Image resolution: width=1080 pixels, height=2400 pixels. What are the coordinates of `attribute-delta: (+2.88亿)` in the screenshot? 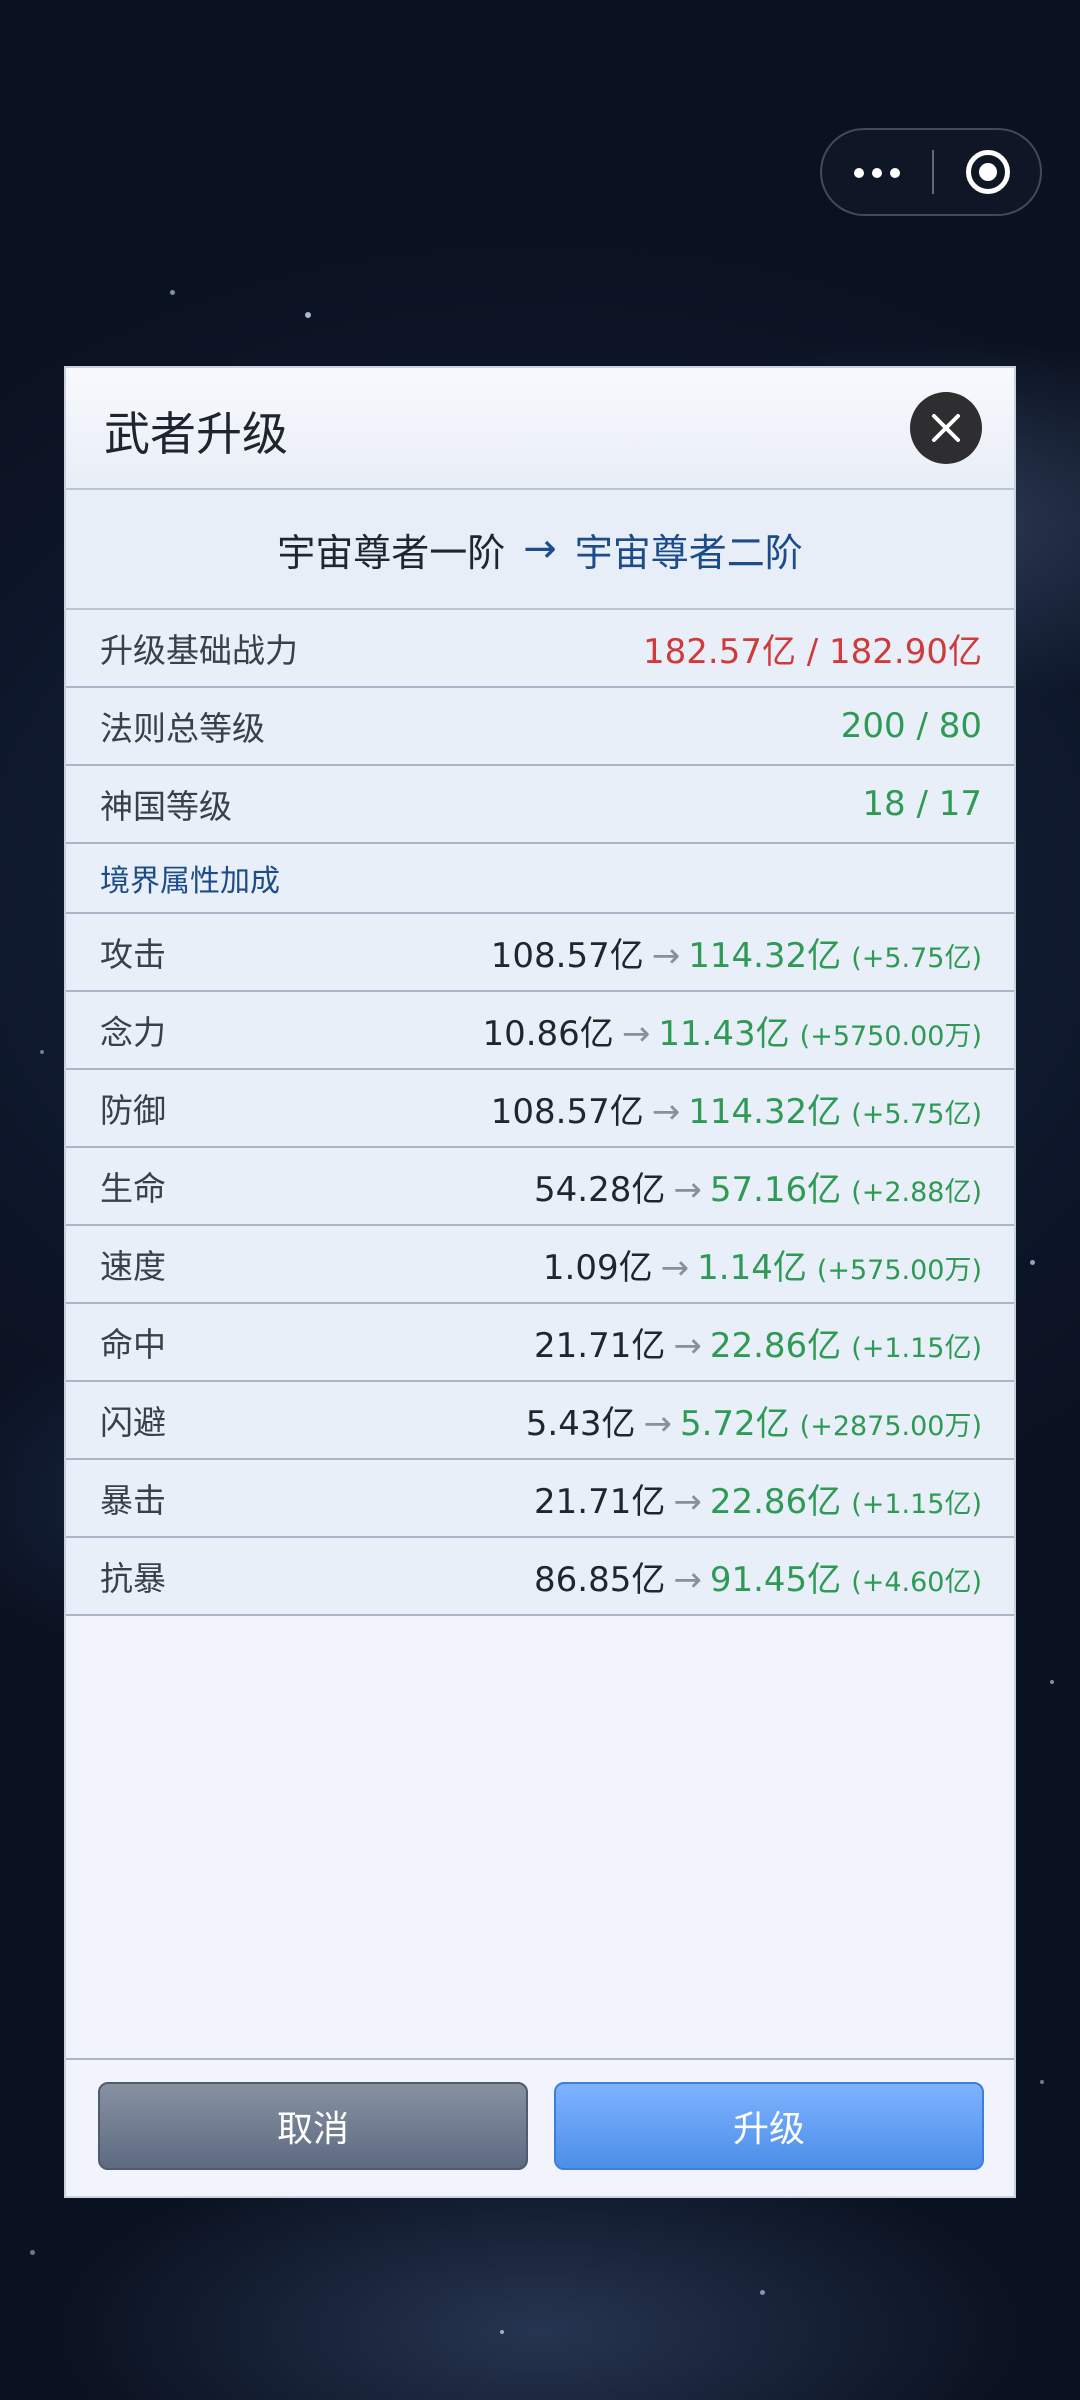 It's located at (916, 1192).